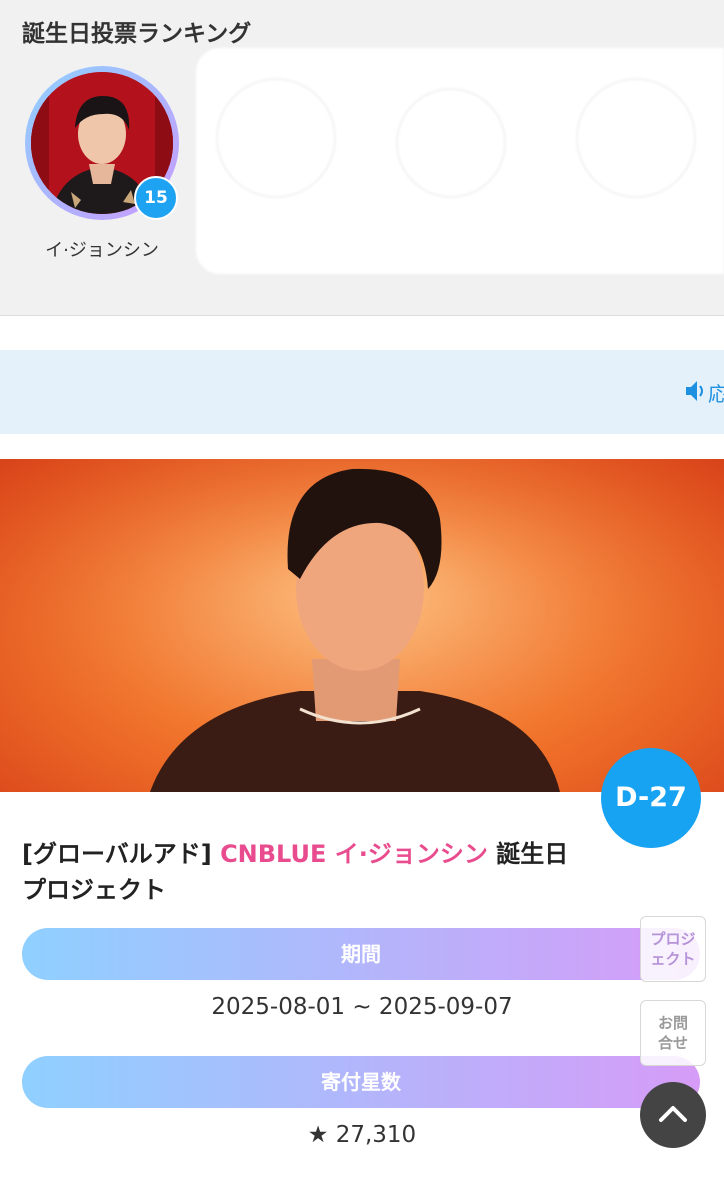 The width and height of the screenshot is (724, 1200). What do you see at coordinates (302, 872) in the screenshot?
I see `project-title: [グローバルアド] CNBLUE イ·ジョンシン 誕生日プロジェクト` at bounding box center [302, 872].